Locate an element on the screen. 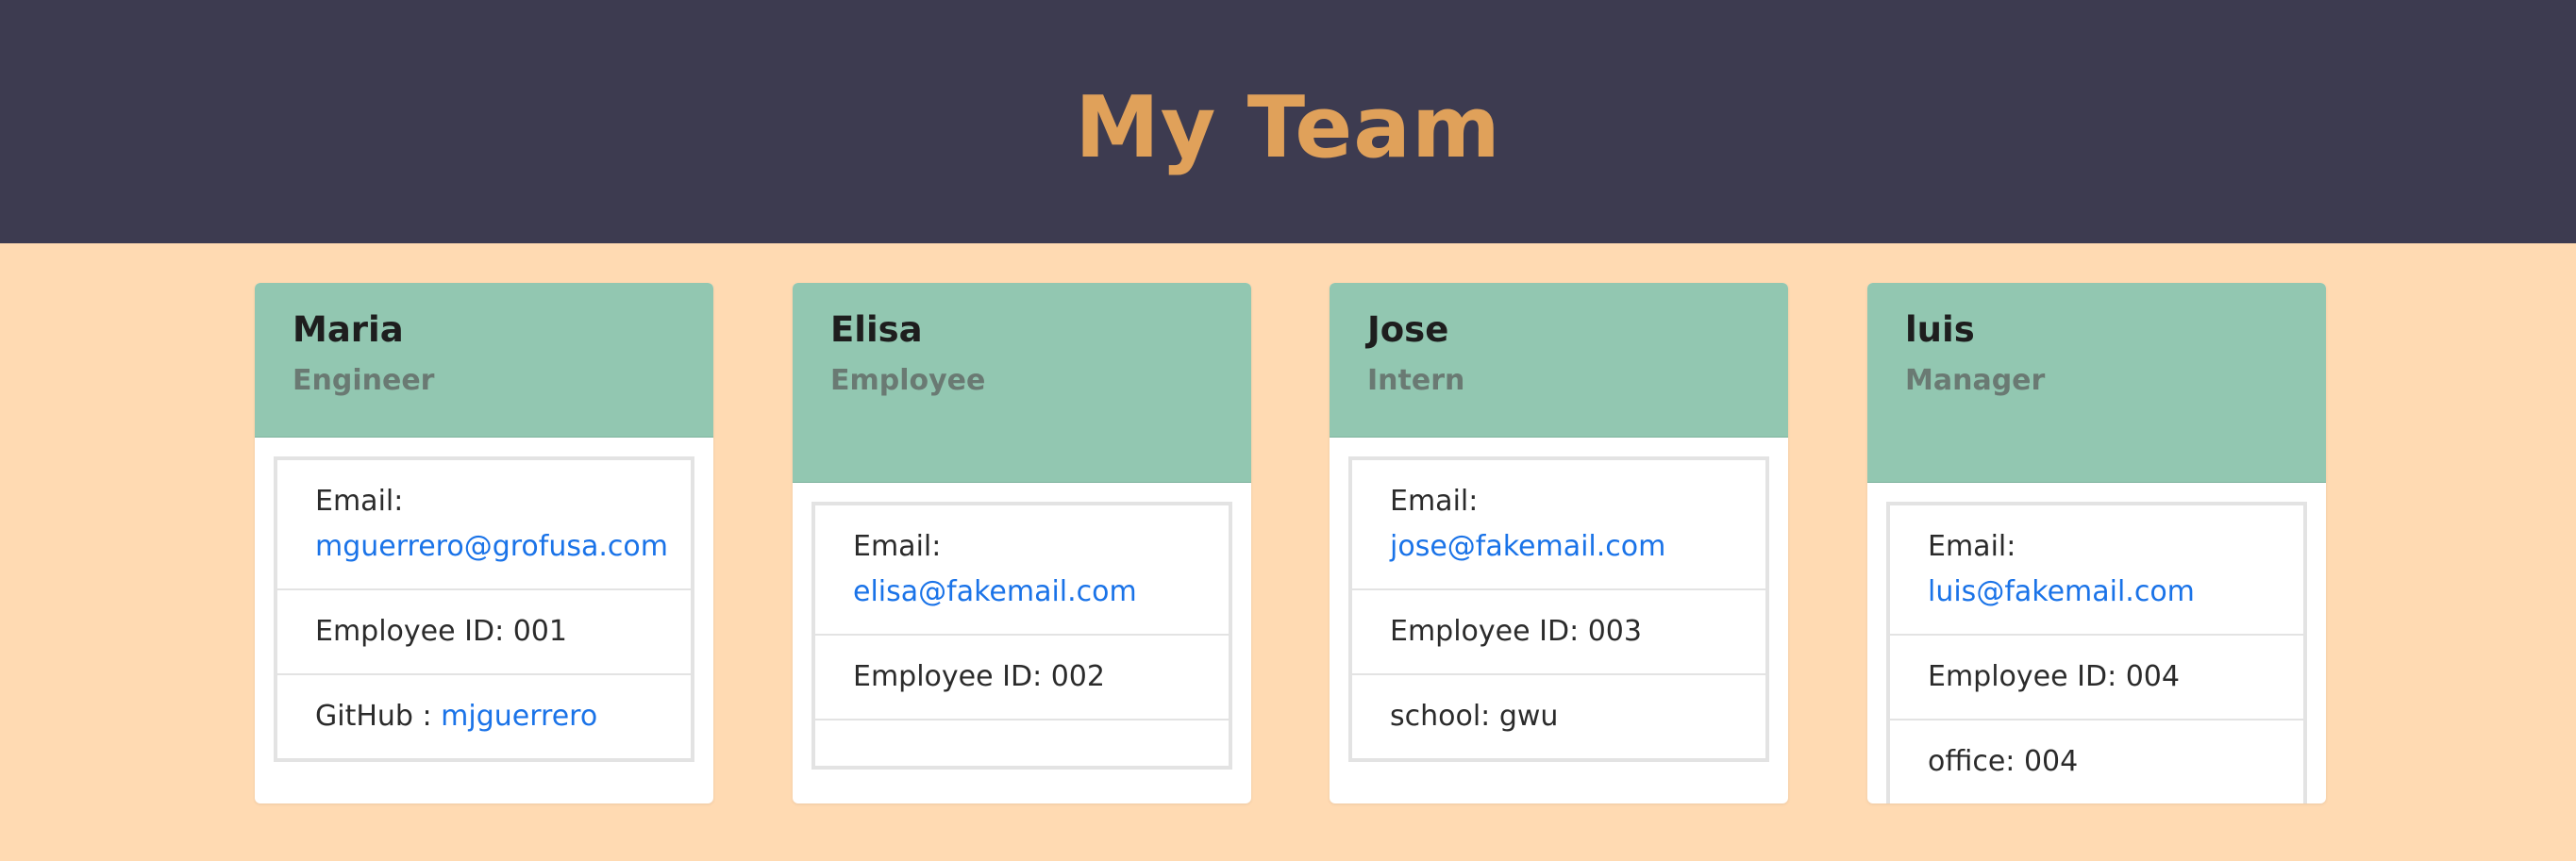 The height and width of the screenshot is (861, 2576). github-label: GitHub : is located at coordinates (373, 716).